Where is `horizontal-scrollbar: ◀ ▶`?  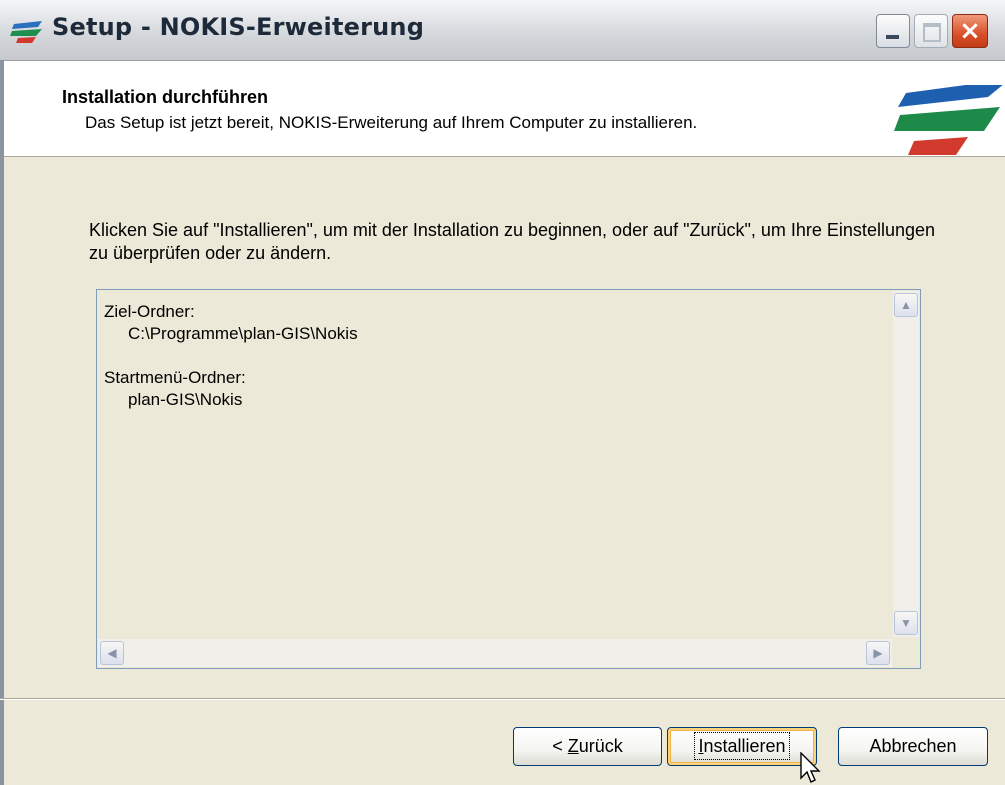
horizontal-scrollbar: ◀ ▶ is located at coordinates (495, 653).